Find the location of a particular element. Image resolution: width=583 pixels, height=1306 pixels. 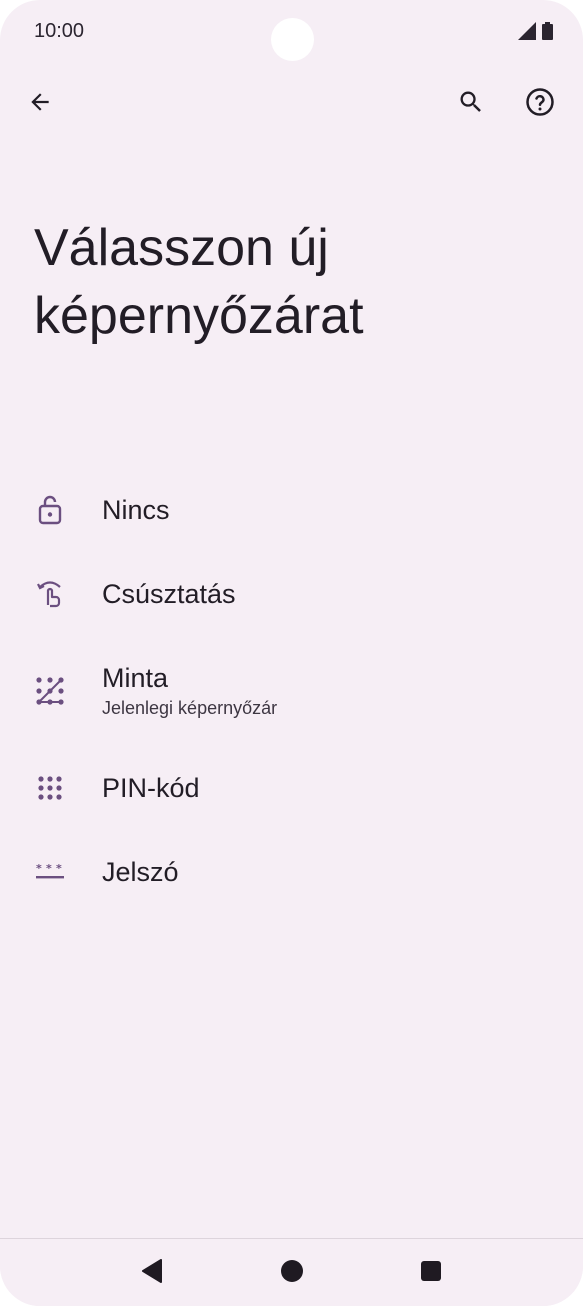

search-button is located at coordinates (471, 104).